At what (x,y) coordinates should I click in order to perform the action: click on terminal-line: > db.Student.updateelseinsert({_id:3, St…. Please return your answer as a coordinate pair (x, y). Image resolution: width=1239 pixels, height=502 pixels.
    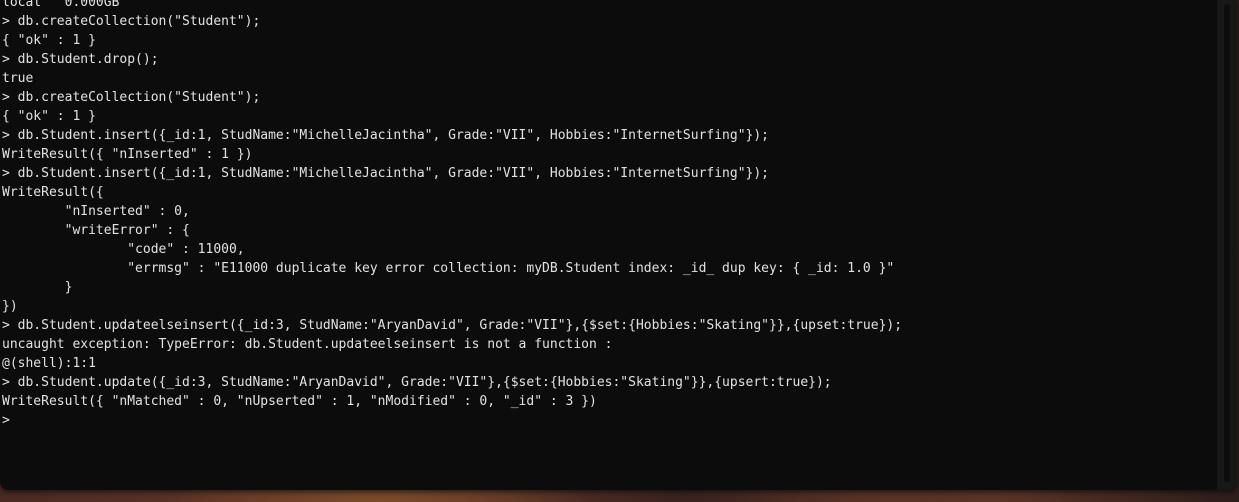
    Looking at the image, I should click on (452, 325).